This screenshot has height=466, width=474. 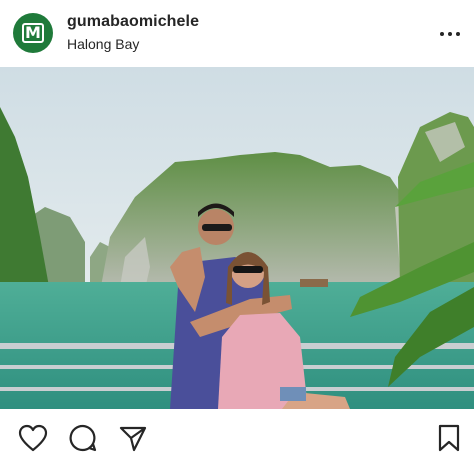 What do you see at coordinates (103, 44) in the screenshot?
I see `location-link: Halong Bay` at bounding box center [103, 44].